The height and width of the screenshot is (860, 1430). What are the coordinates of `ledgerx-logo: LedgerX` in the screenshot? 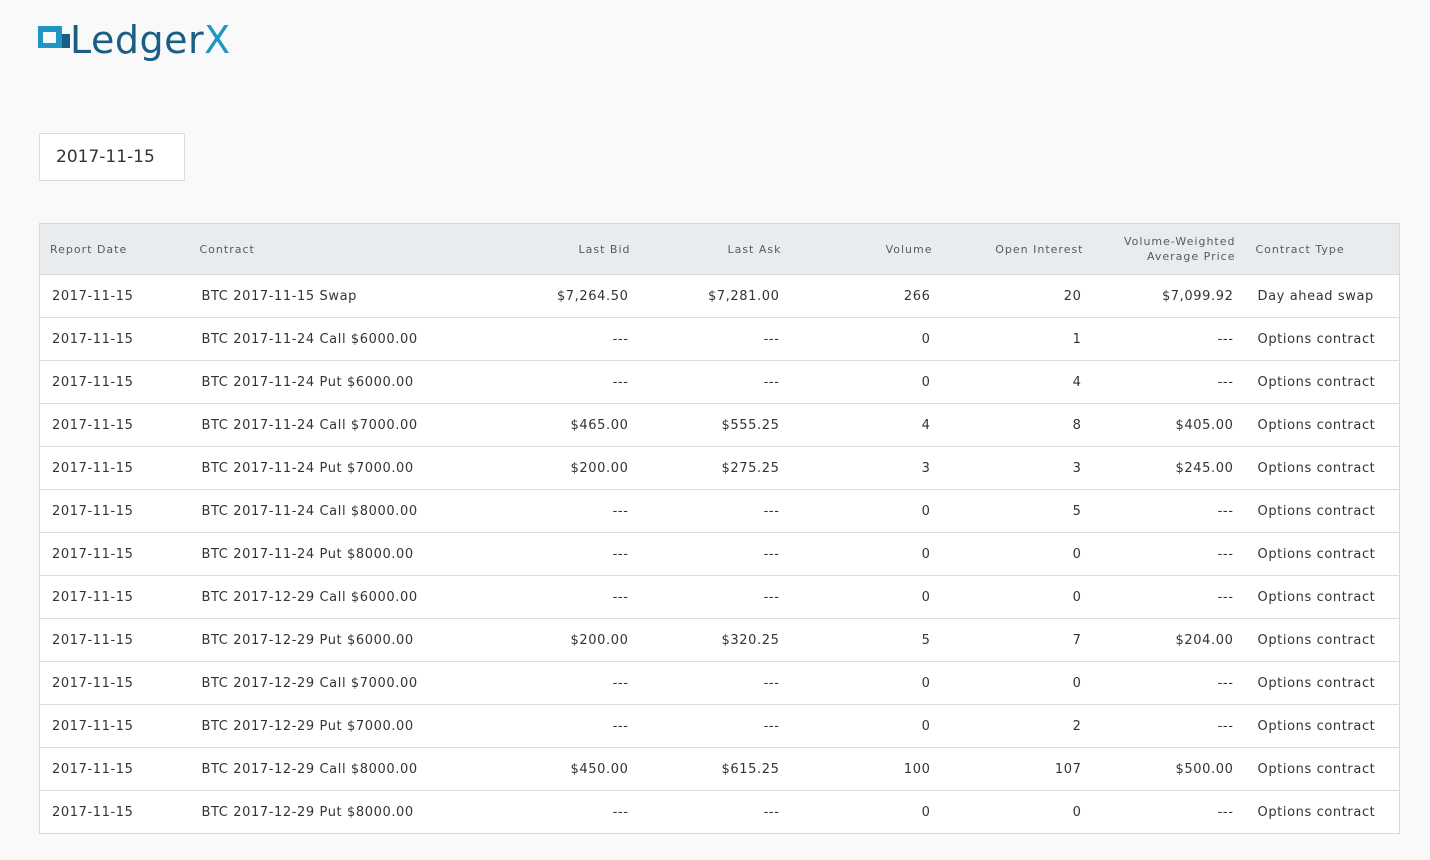 It's located at (134, 44).